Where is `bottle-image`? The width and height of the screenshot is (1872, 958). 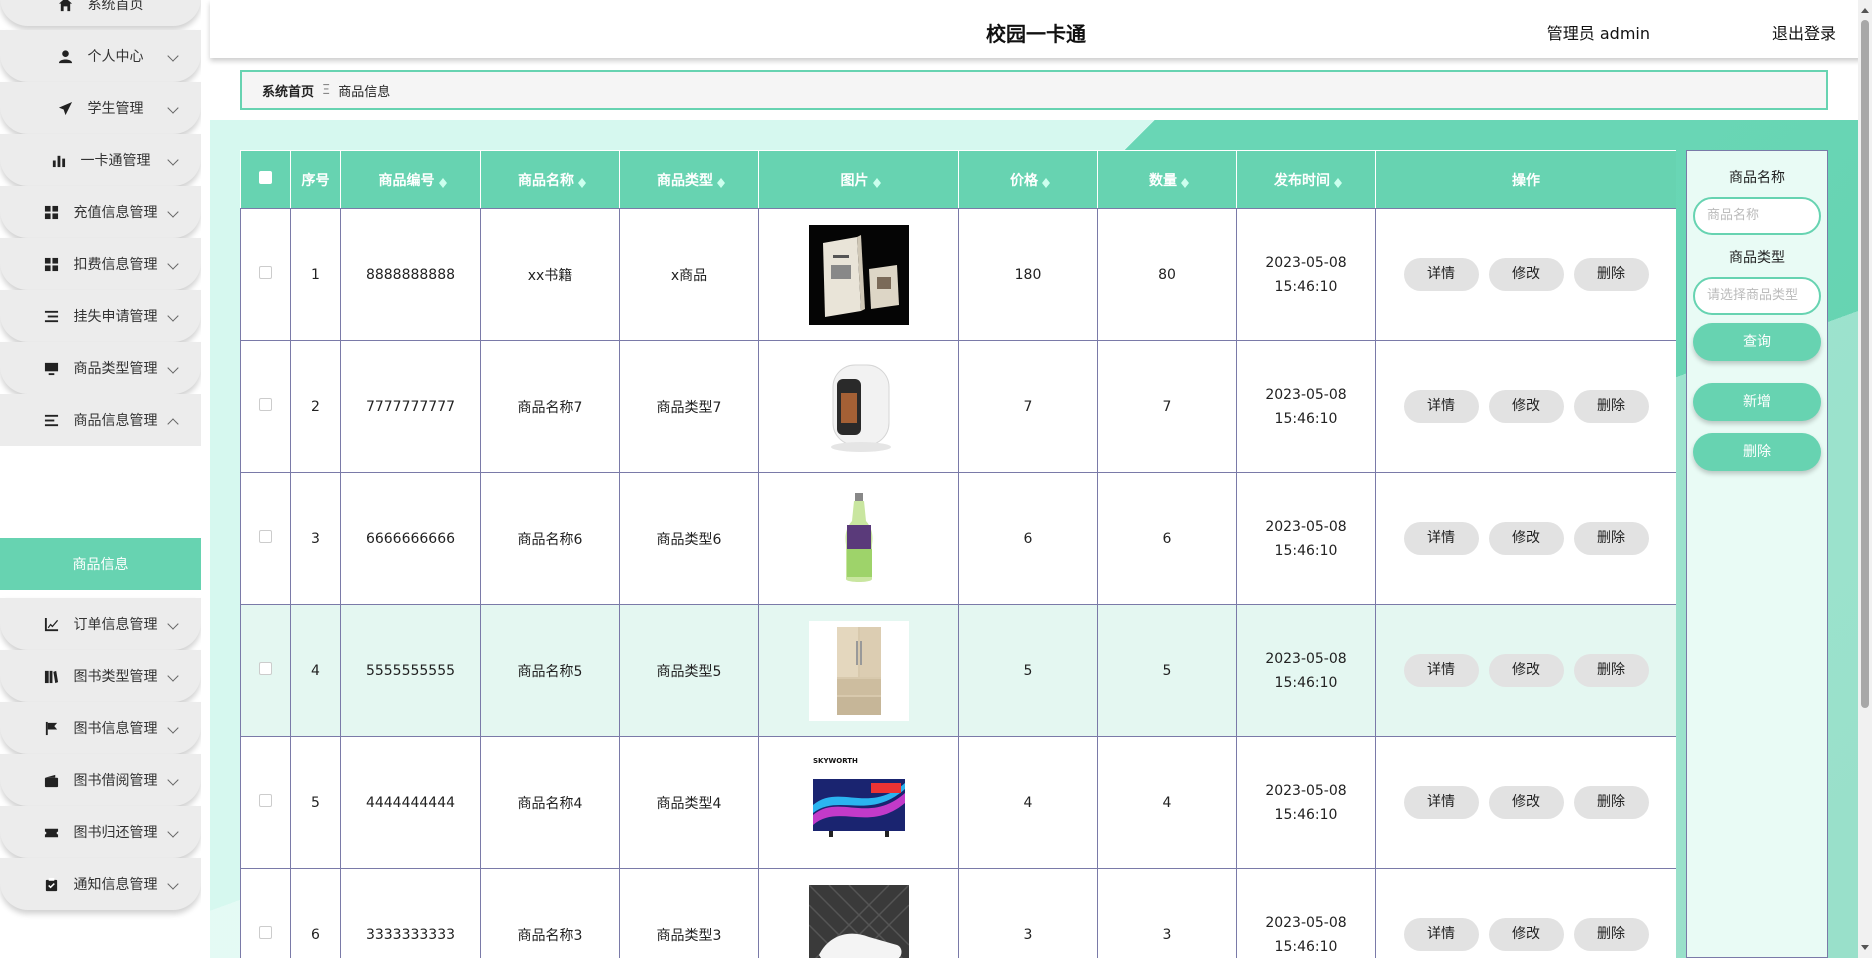
bottle-image is located at coordinates (858, 538).